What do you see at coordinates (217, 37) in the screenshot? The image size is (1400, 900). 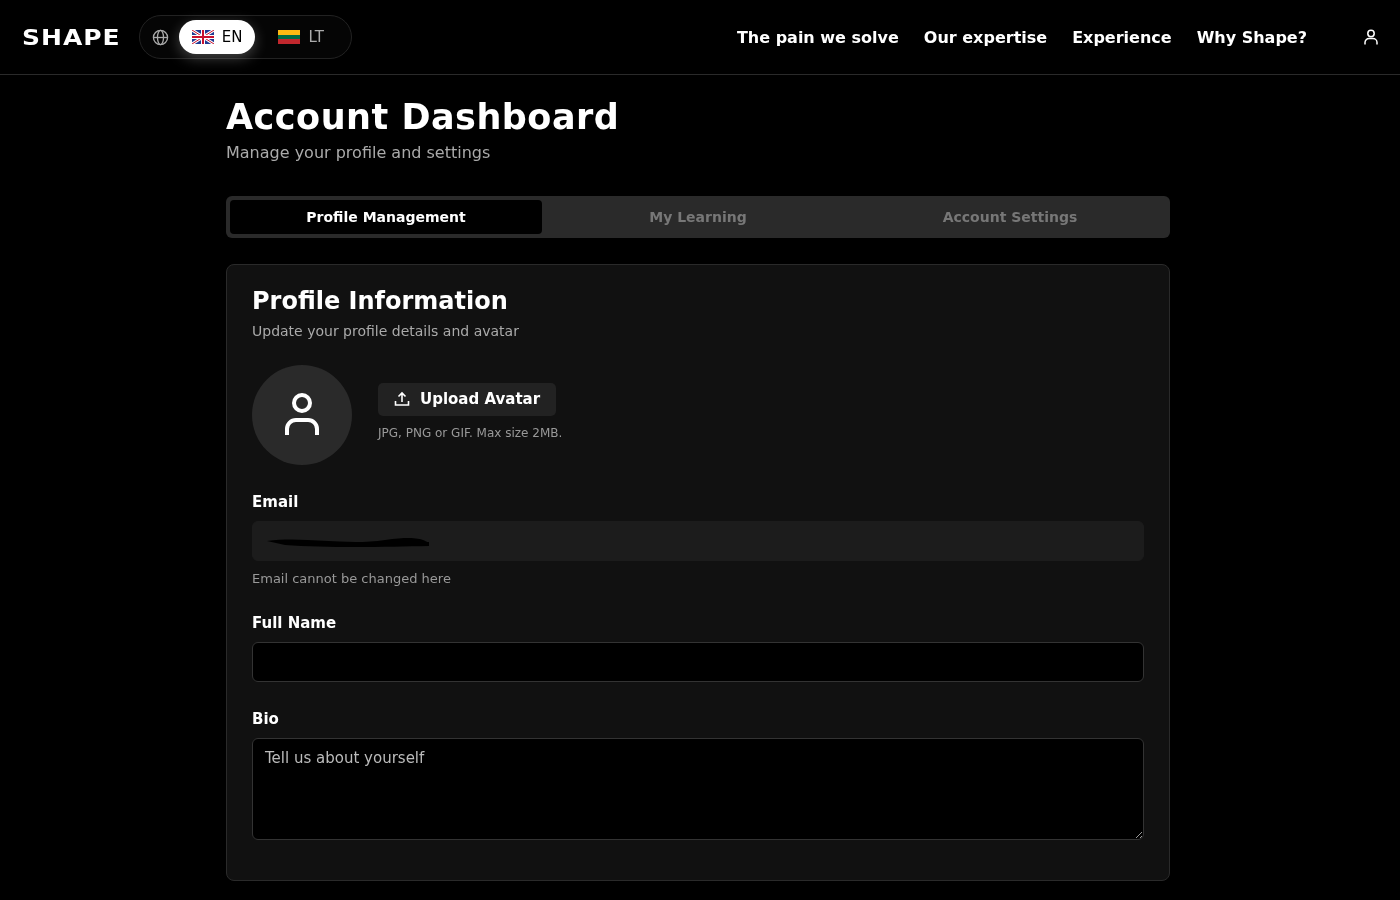 I see `language-option: EN` at bounding box center [217, 37].